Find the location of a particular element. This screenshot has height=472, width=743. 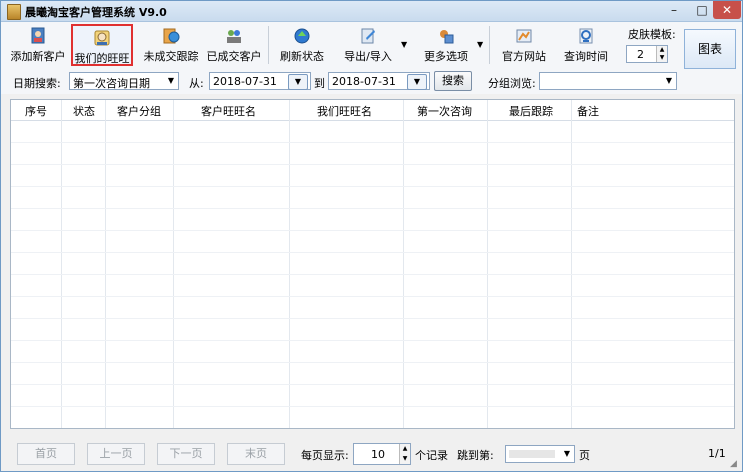

per-page-stepper: 10 ▲ ▼ is located at coordinates (382, 454).